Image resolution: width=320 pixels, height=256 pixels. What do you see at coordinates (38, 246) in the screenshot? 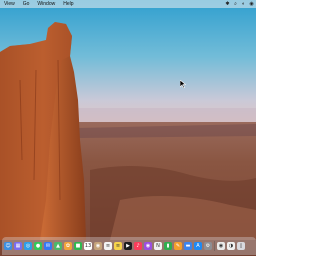
I see `messages-icon: ●` at bounding box center [38, 246].